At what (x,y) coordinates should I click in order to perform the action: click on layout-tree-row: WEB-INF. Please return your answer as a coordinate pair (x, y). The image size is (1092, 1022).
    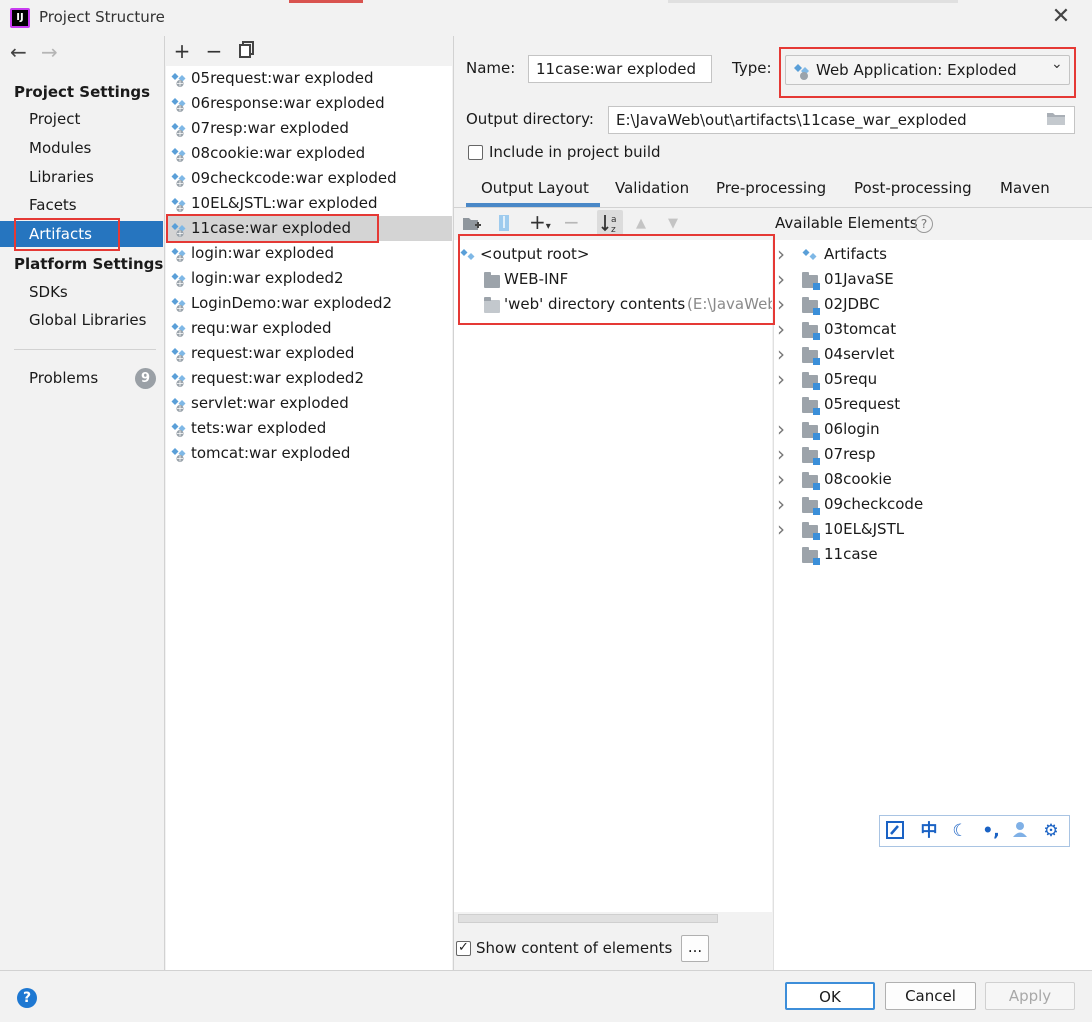
    Looking at the image, I should click on (615, 279).